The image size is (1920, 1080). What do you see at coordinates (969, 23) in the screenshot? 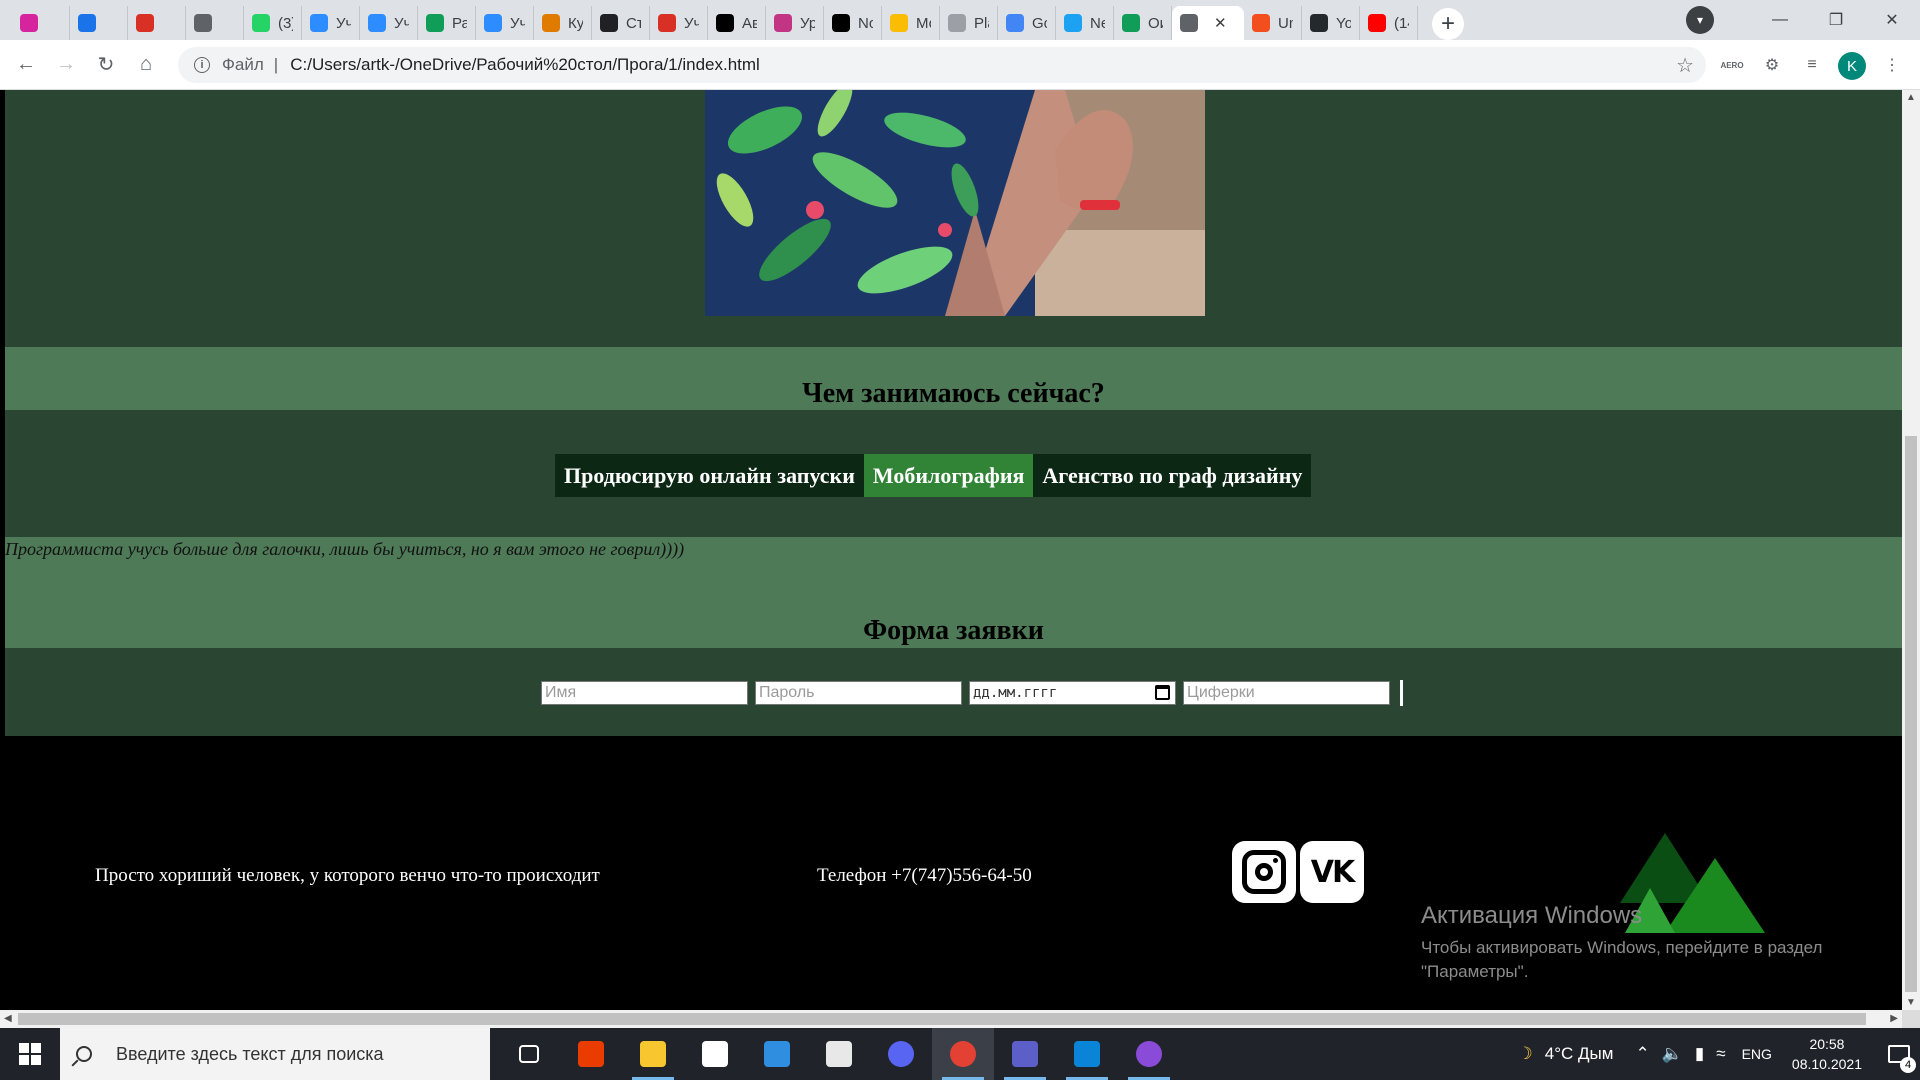
I see `browser-tab: Pla` at bounding box center [969, 23].